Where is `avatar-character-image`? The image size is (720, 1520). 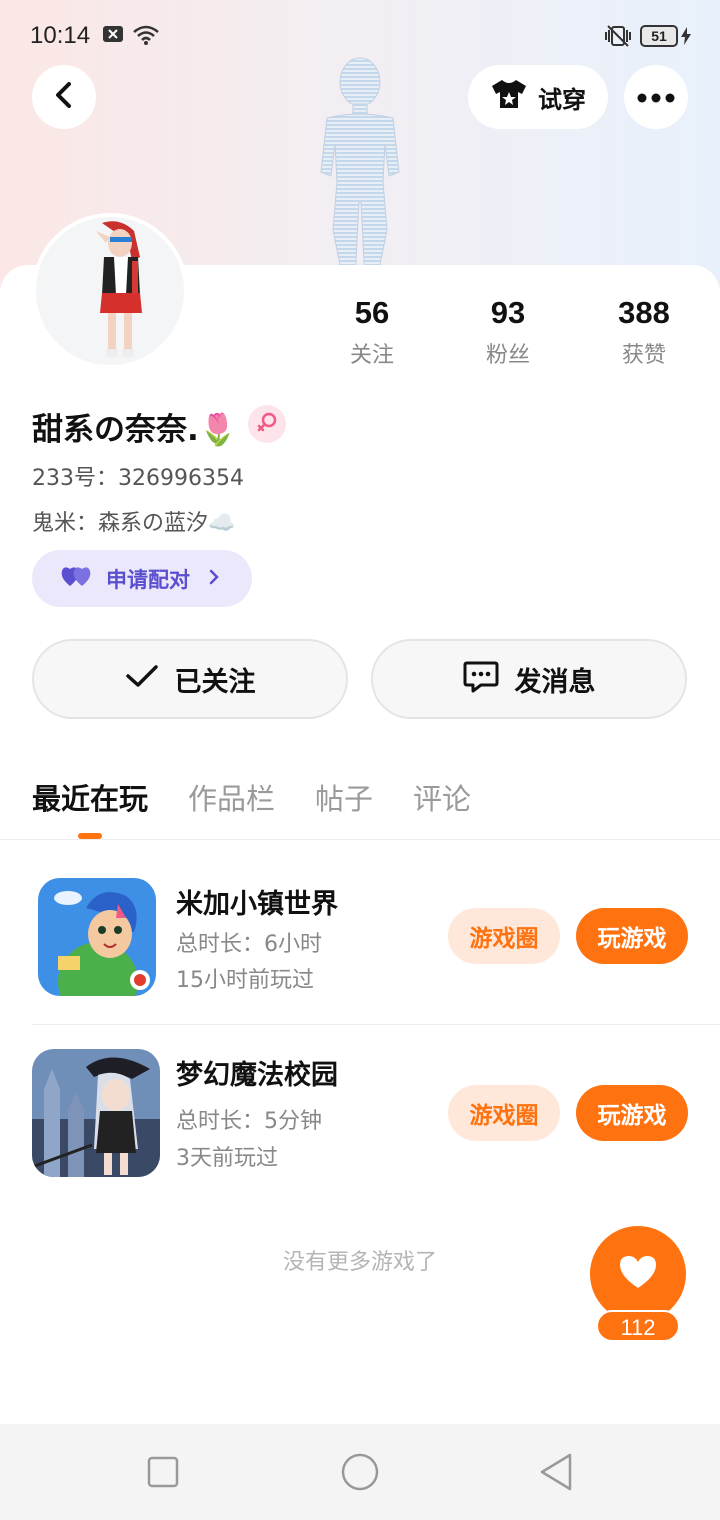
avatar-character-image is located at coordinates (110, 291).